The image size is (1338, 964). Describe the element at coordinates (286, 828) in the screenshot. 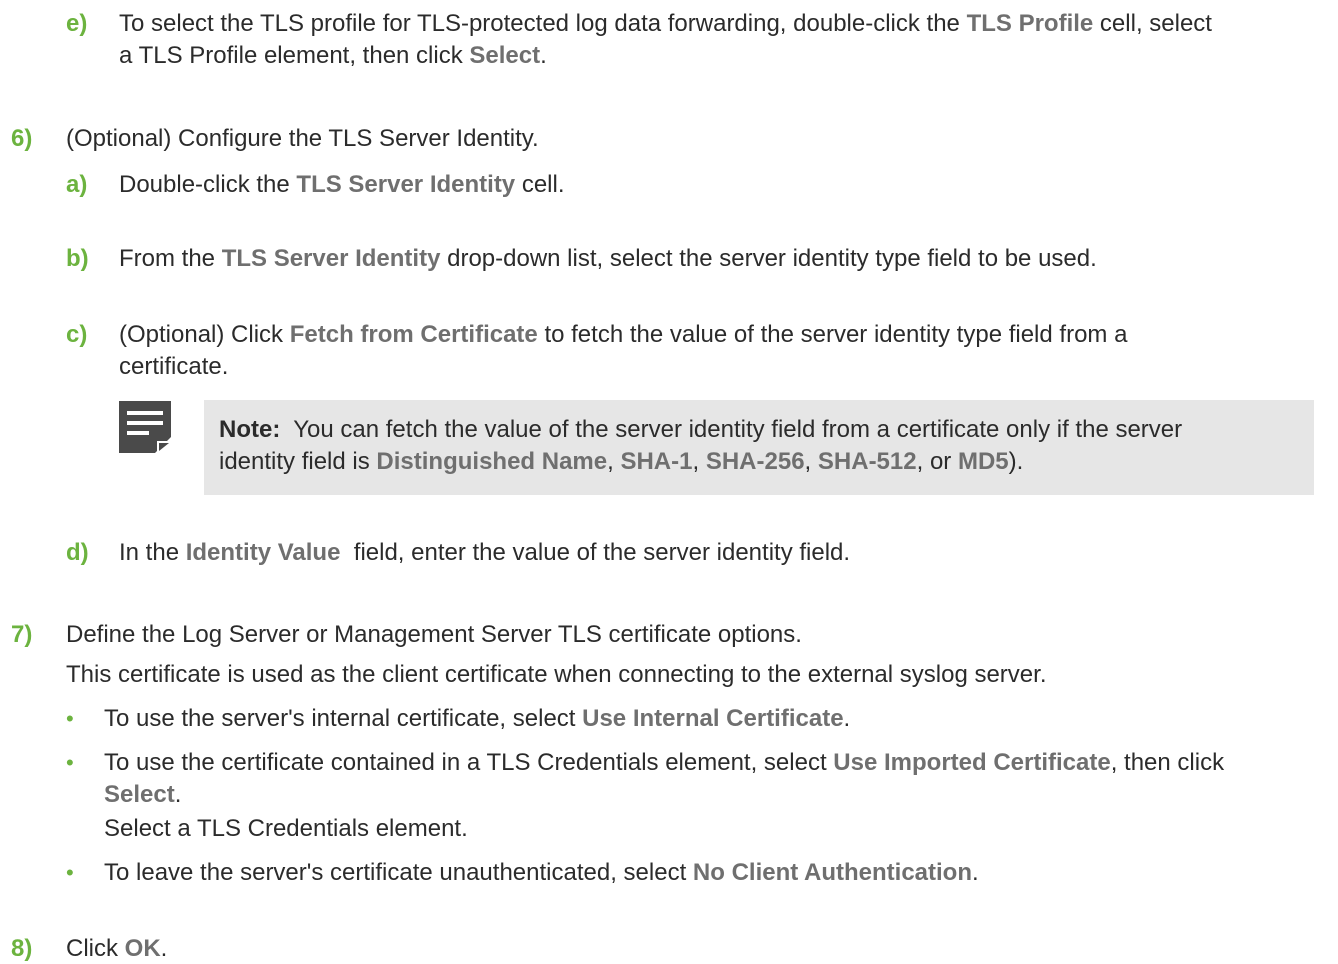

I see `bullet-imported-certificate-line3: Select a TLS Credentials element.` at that location.